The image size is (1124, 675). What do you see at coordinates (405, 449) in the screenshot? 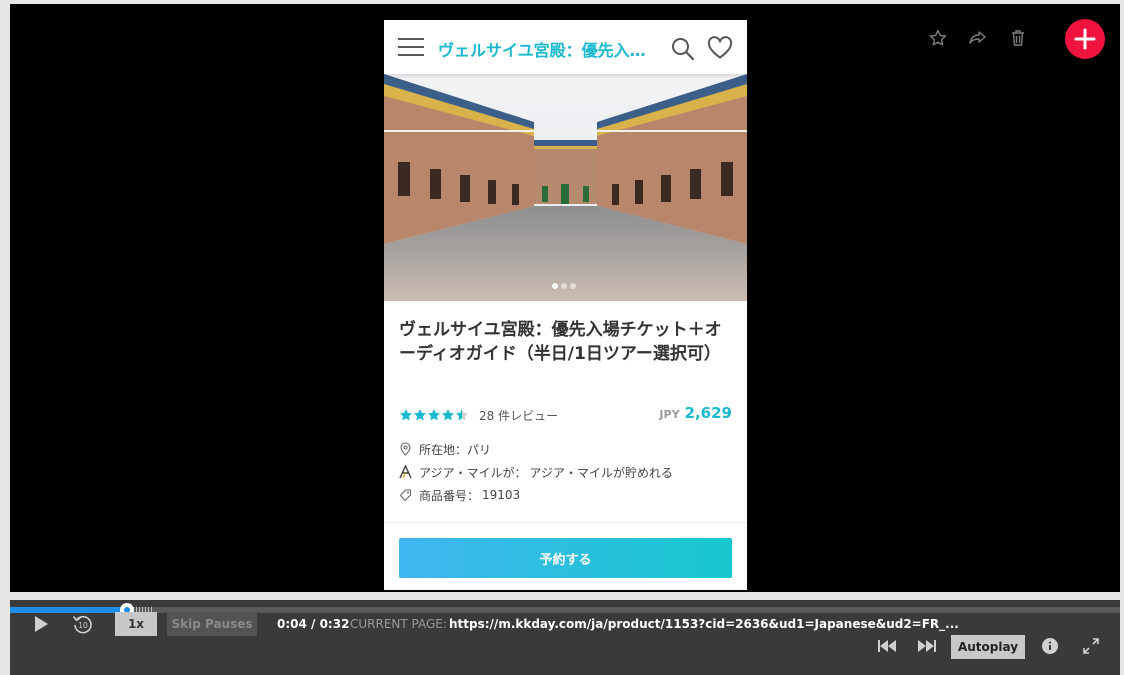
I see `location-pin-icon` at bounding box center [405, 449].